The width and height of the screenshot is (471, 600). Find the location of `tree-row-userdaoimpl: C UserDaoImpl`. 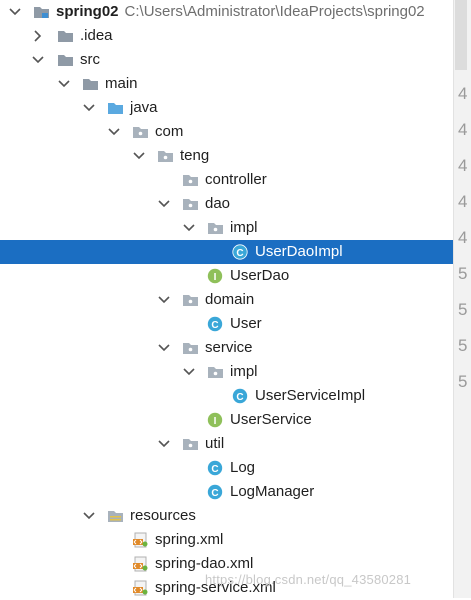

tree-row-userdaoimpl: C UserDaoImpl is located at coordinates (226, 252).